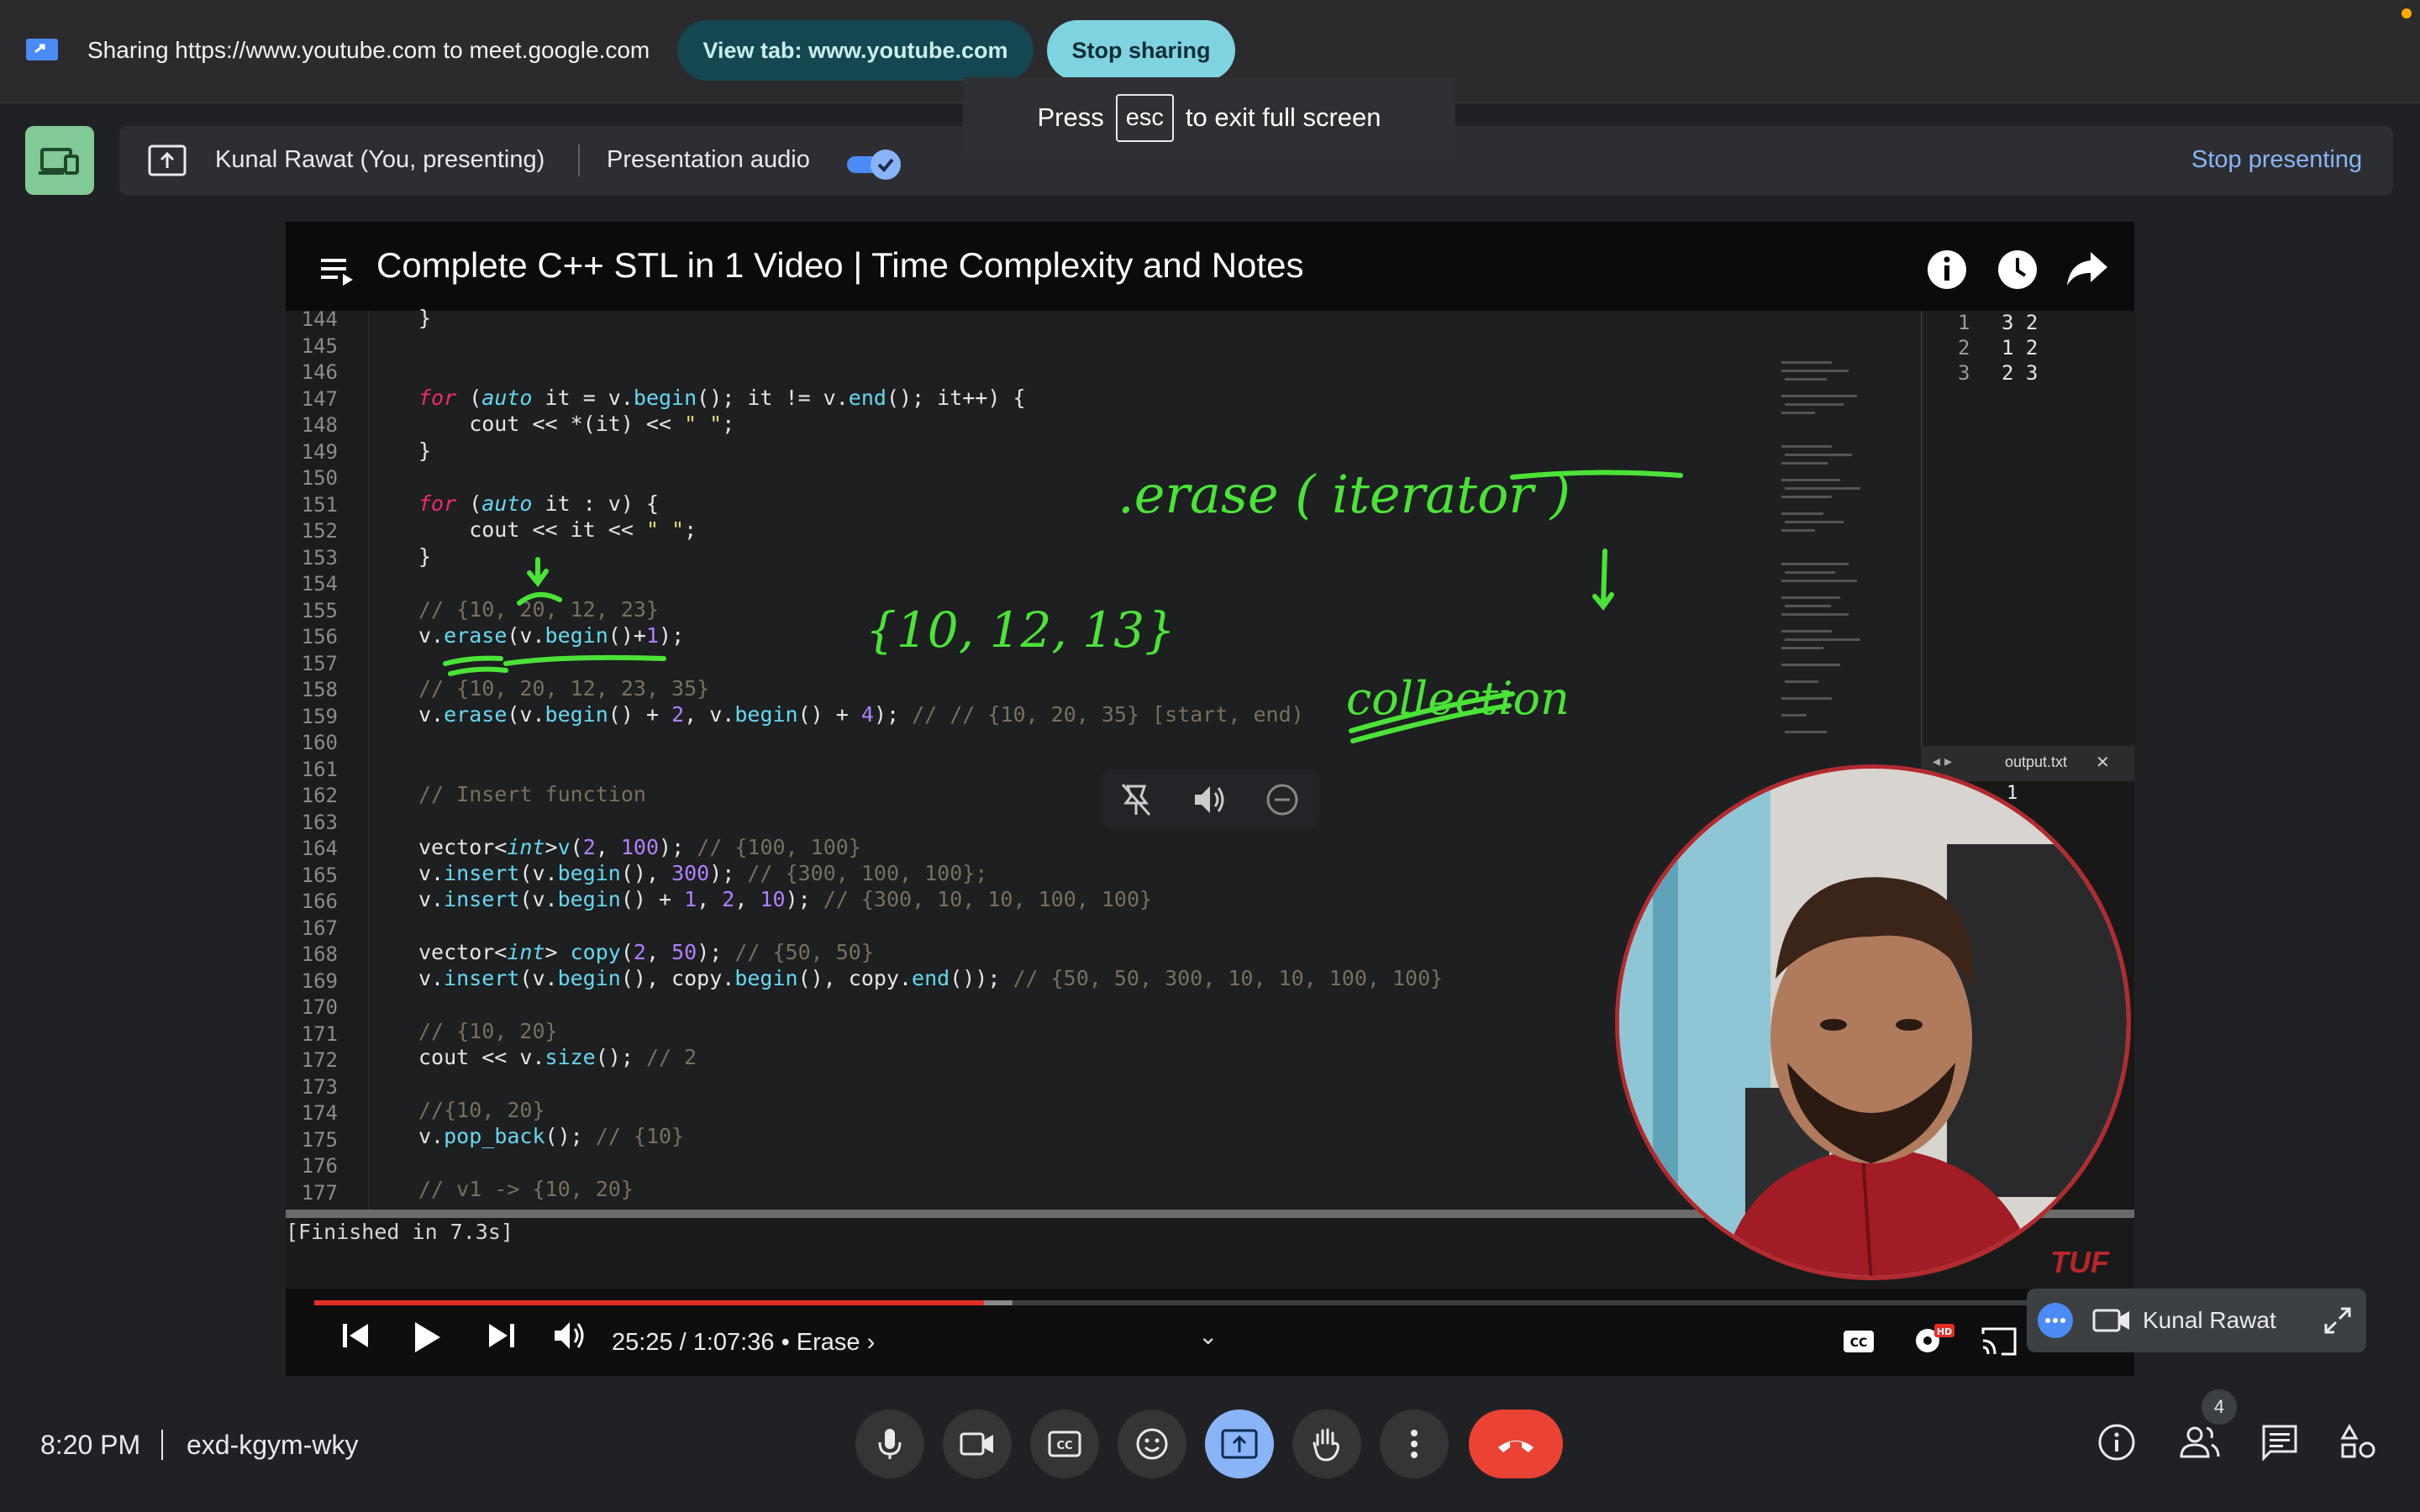 The width and height of the screenshot is (2420, 1512). I want to click on hand-icon, so click(1326, 1445).